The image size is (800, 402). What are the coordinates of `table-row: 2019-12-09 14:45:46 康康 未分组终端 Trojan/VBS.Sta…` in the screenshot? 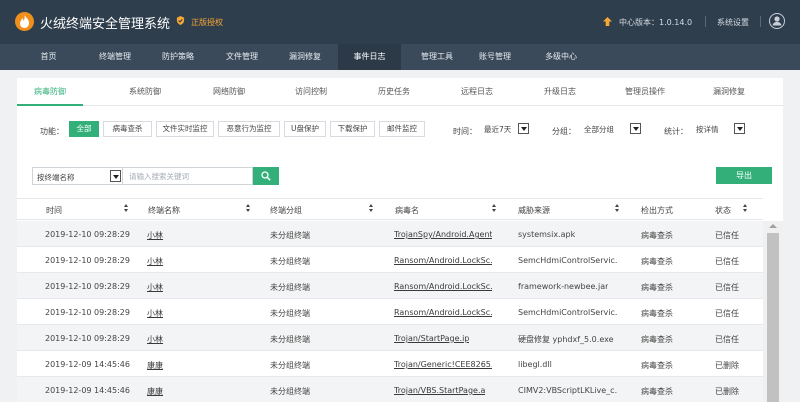 It's located at (390, 389).